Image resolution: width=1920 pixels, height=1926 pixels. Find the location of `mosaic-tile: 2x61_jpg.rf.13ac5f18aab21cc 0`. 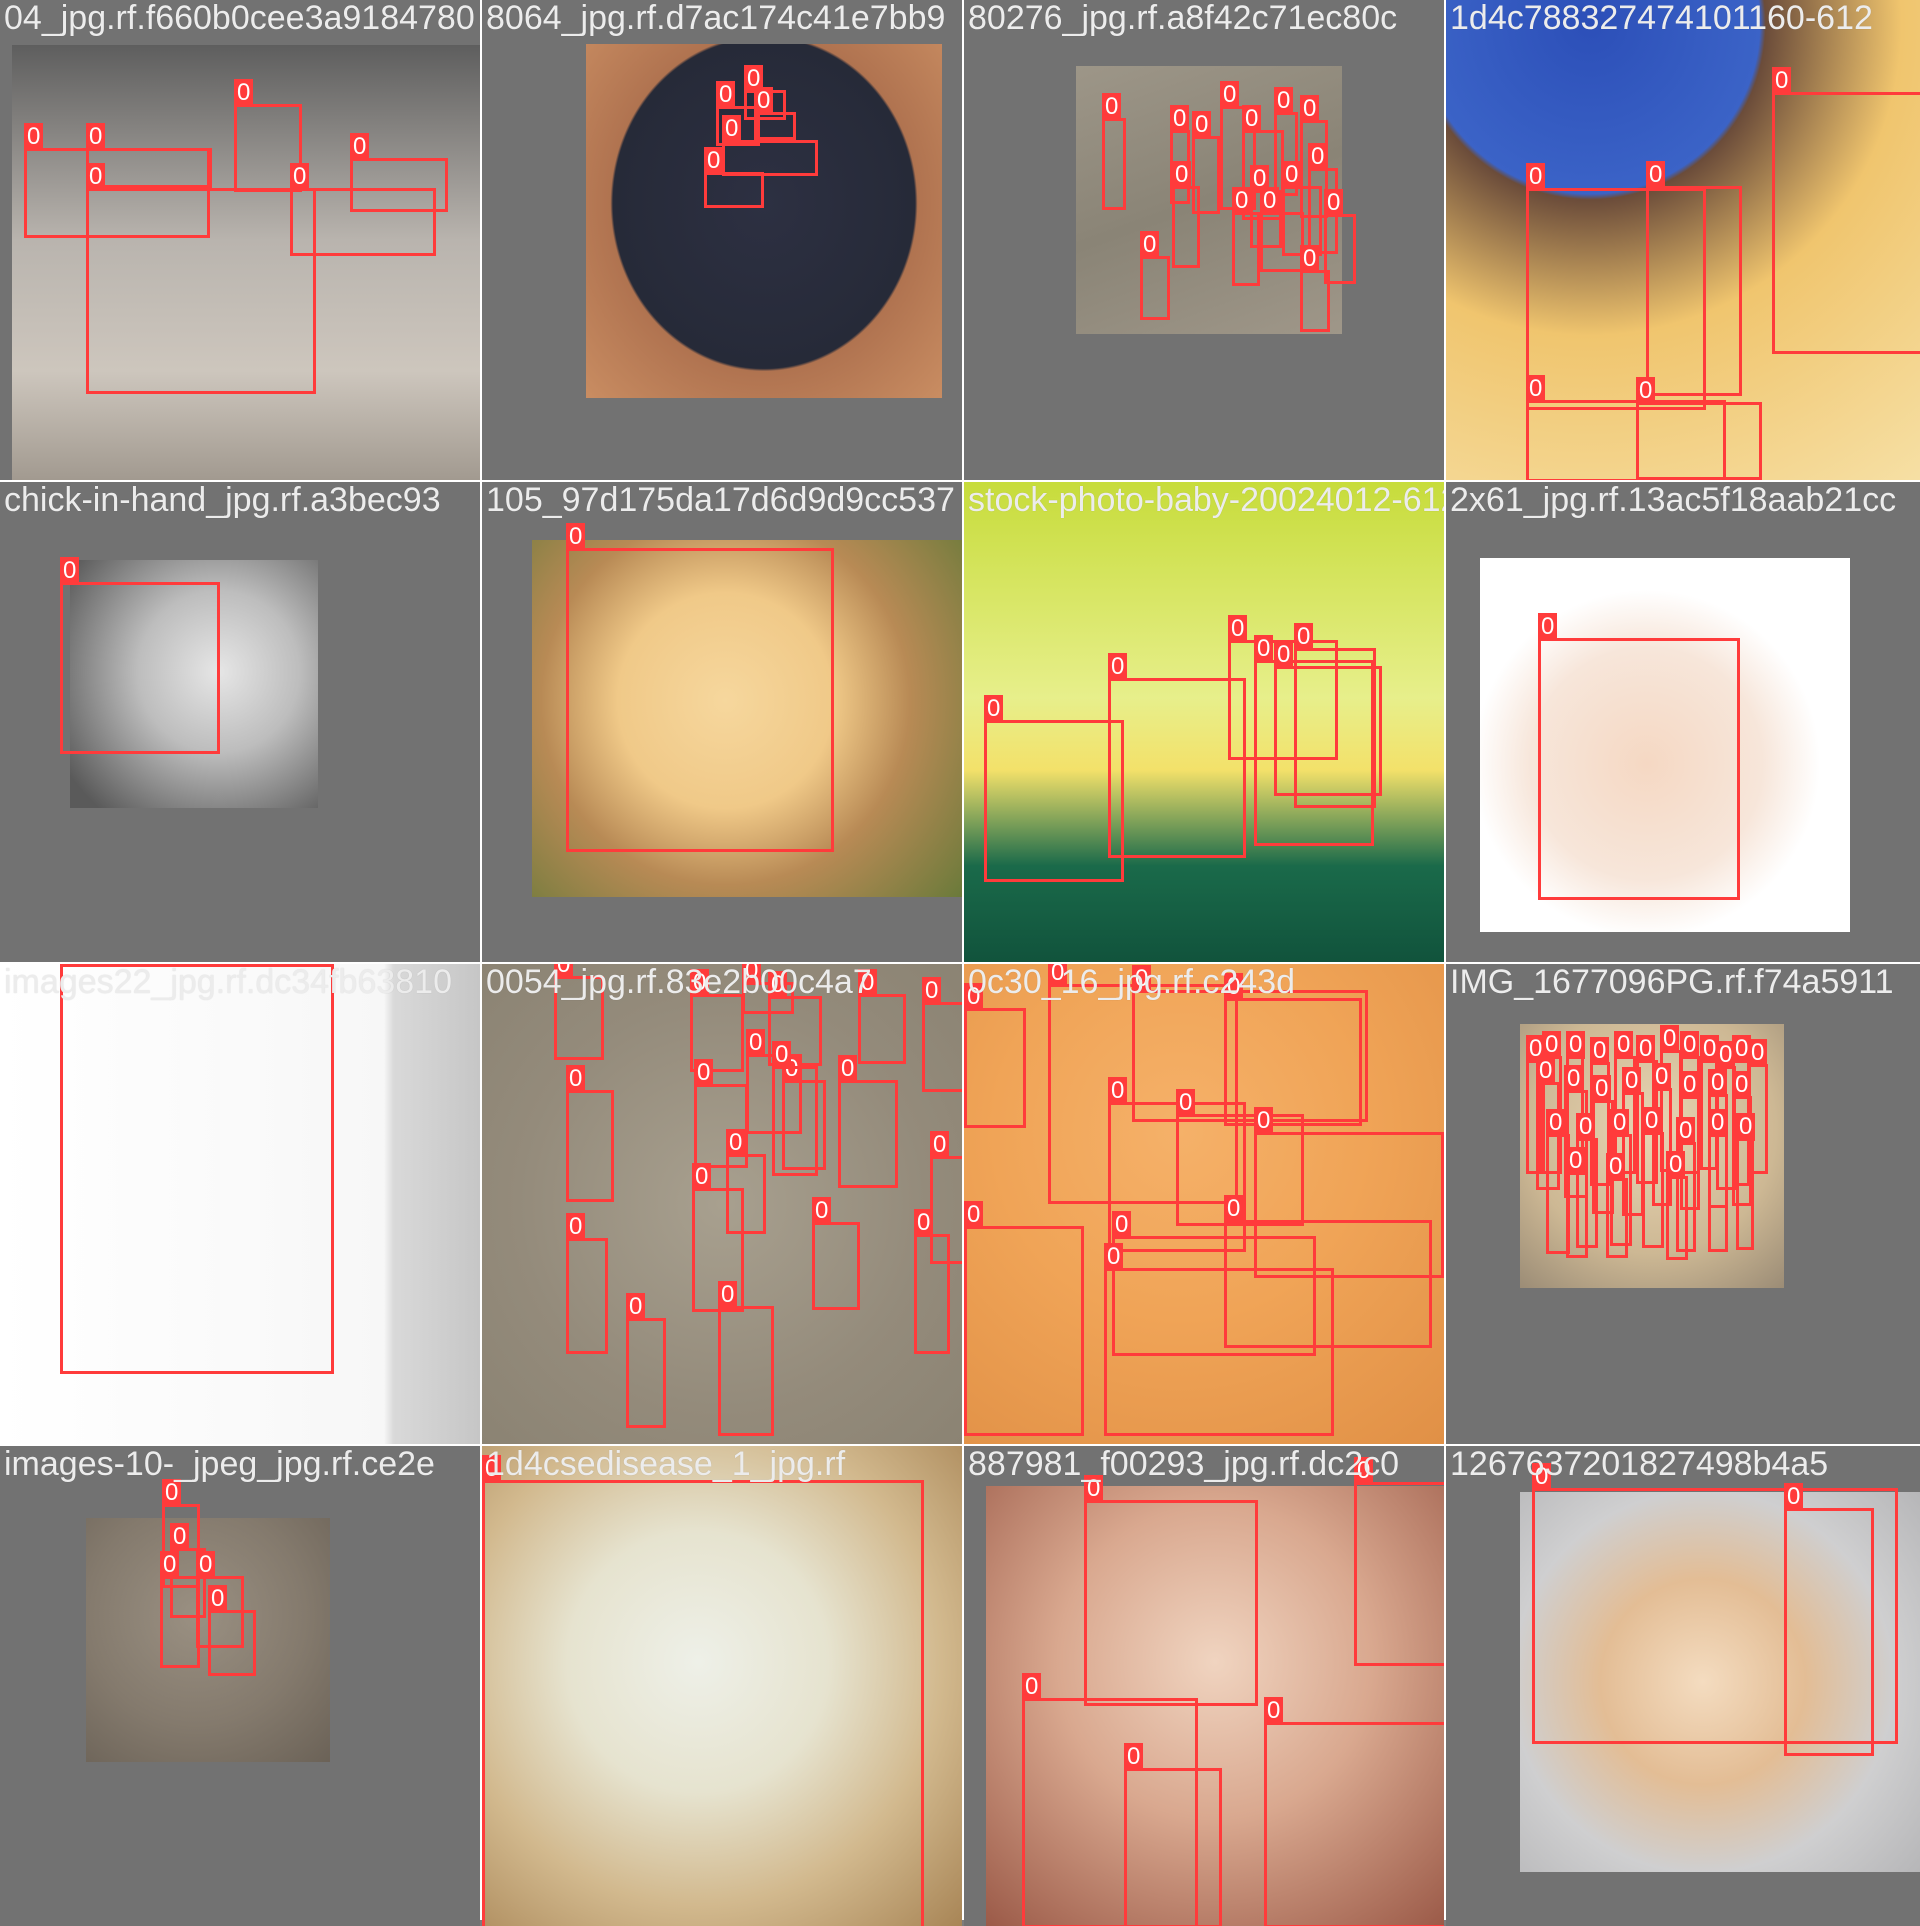

mosaic-tile: 2x61_jpg.rf.13ac5f18aab21cc 0 is located at coordinates (1683, 722).